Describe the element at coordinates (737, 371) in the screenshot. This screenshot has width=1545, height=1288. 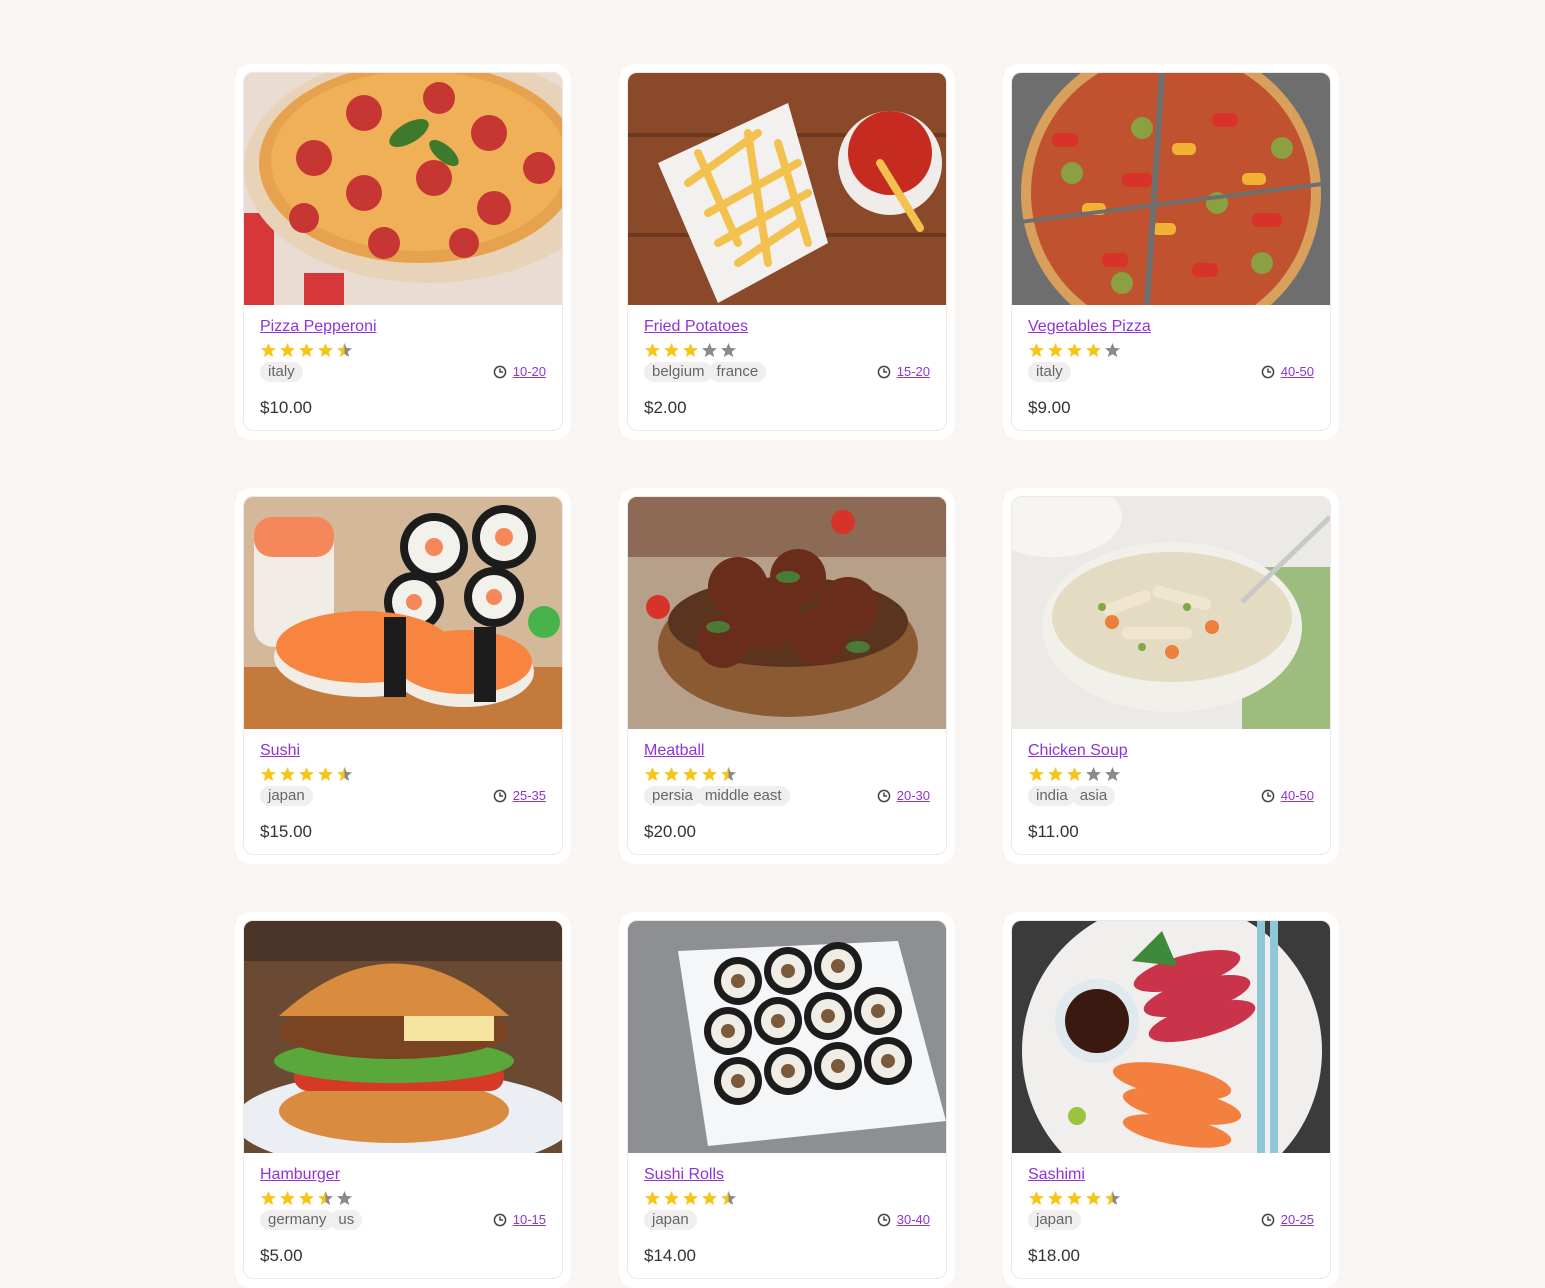
I see `cuisine-tag: france` at that location.